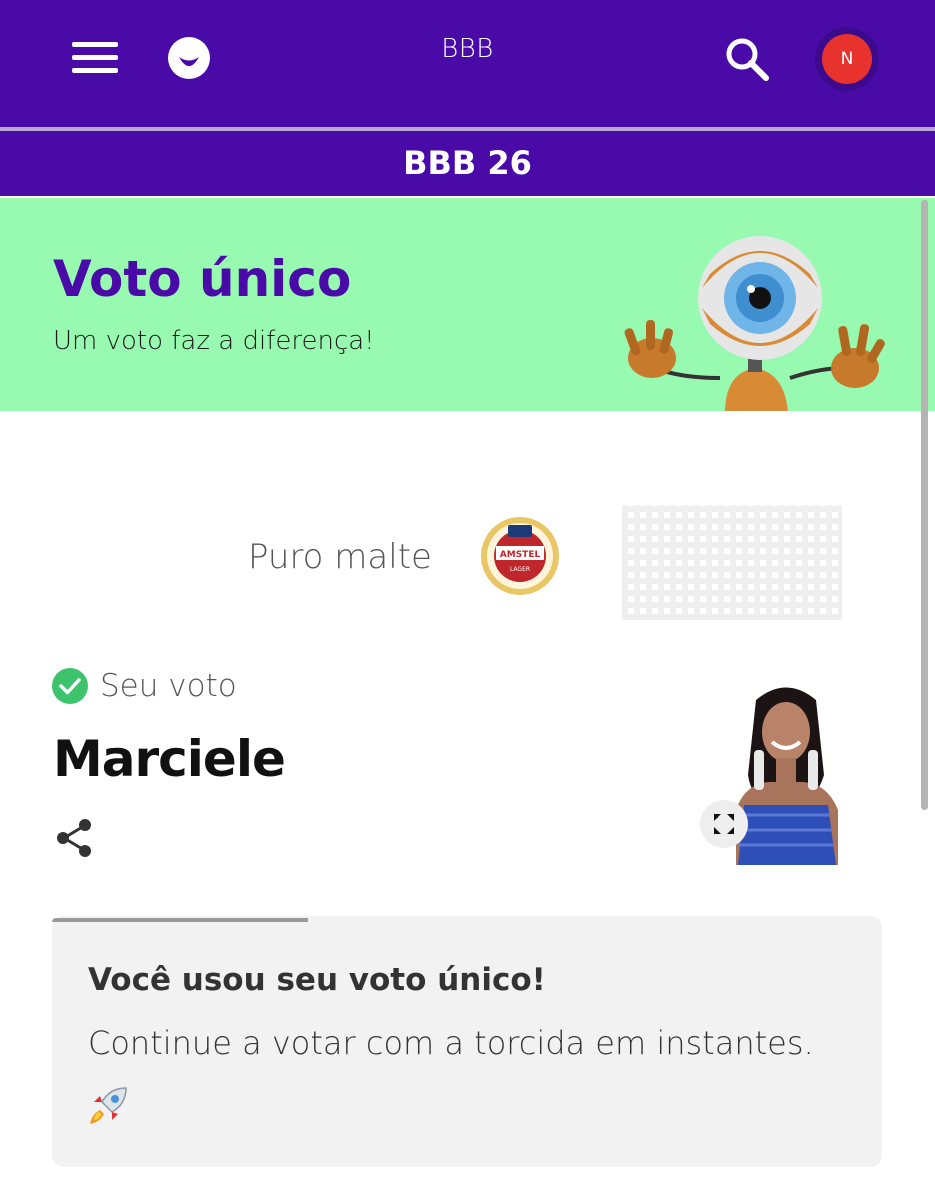  I want to click on vote-status-label: Seu voto, so click(168, 686).